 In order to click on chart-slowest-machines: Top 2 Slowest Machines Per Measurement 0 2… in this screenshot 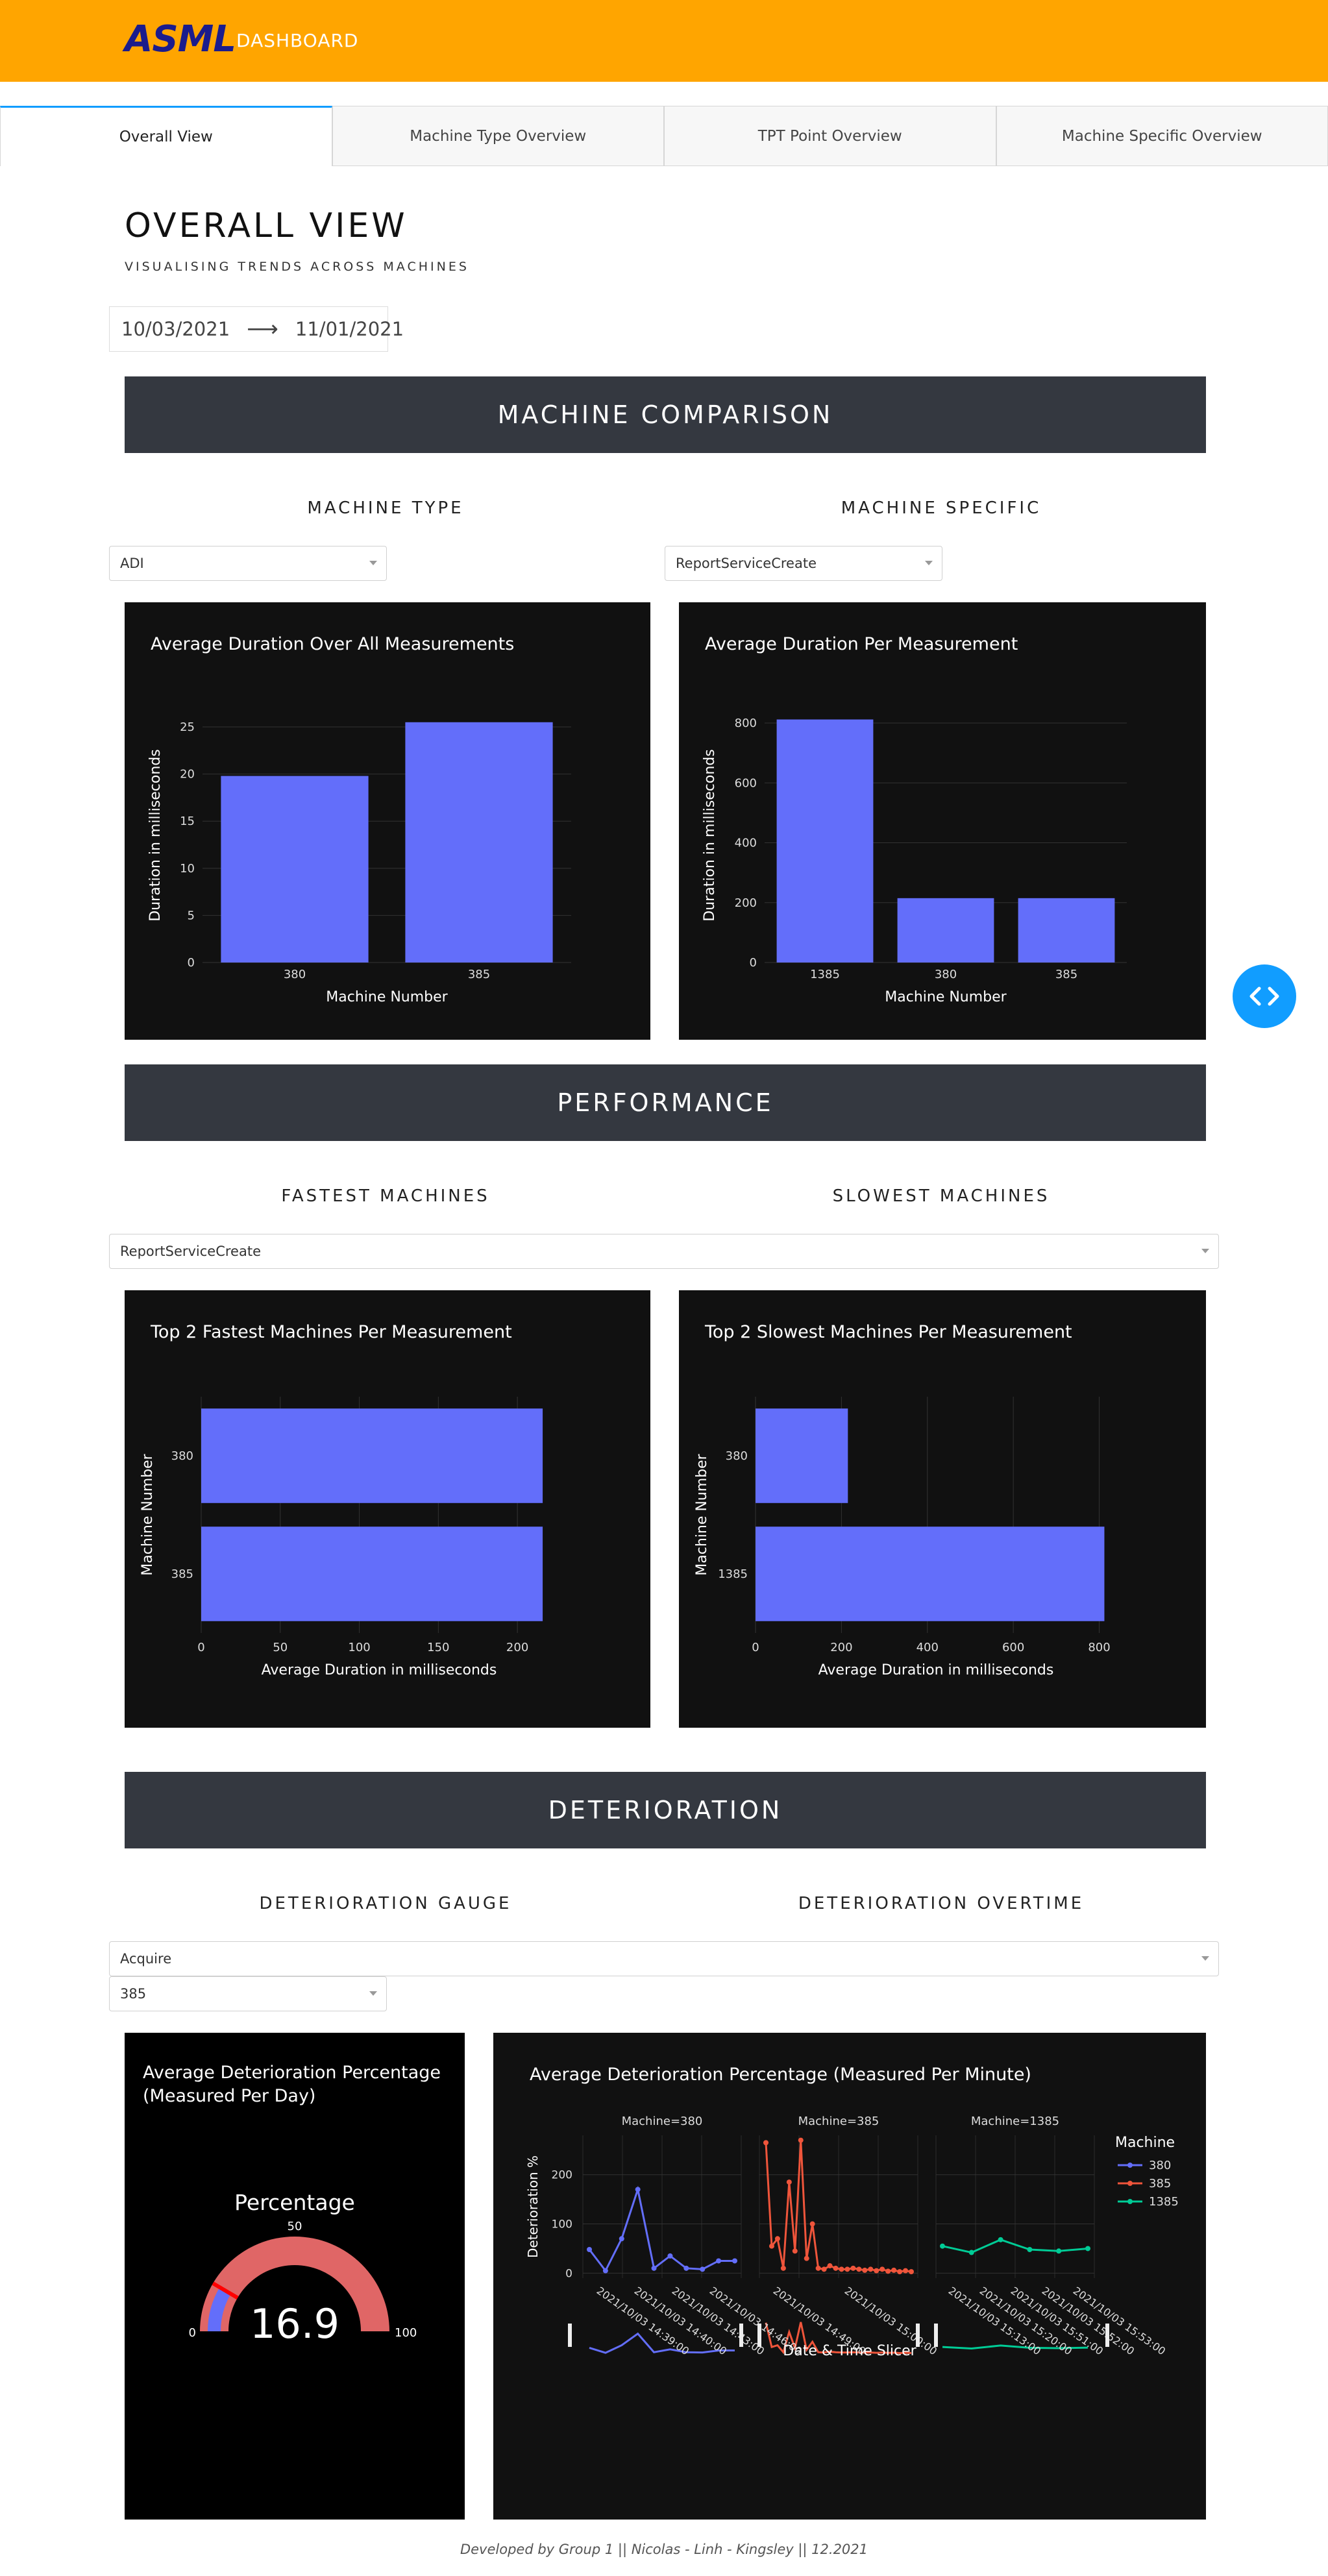, I will do `click(942, 1509)`.